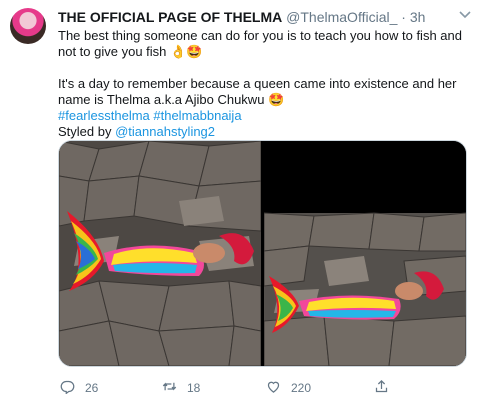  What do you see at coordinates (92, 388) in the screenshot?
I see `reply-count: 26` at bounding box center [92, 388].